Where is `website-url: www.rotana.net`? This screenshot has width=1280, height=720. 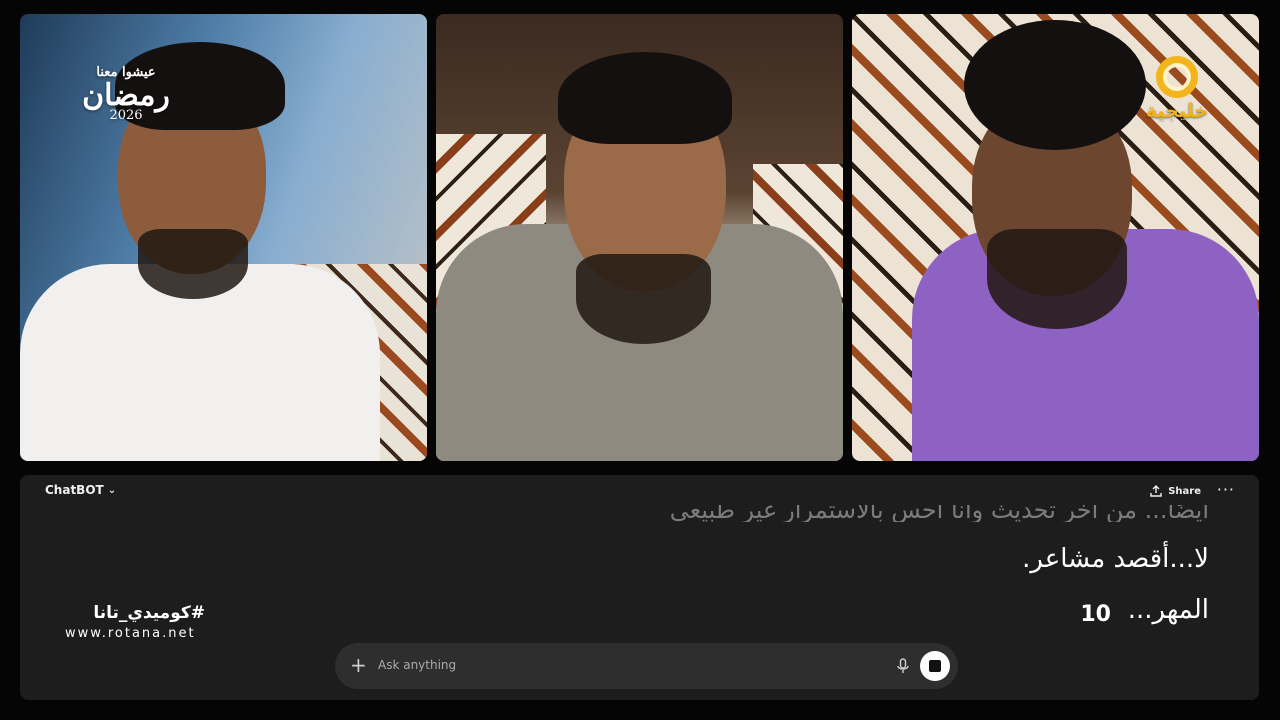
website-url: www.rotana.net is located at coordinates (130, 633).